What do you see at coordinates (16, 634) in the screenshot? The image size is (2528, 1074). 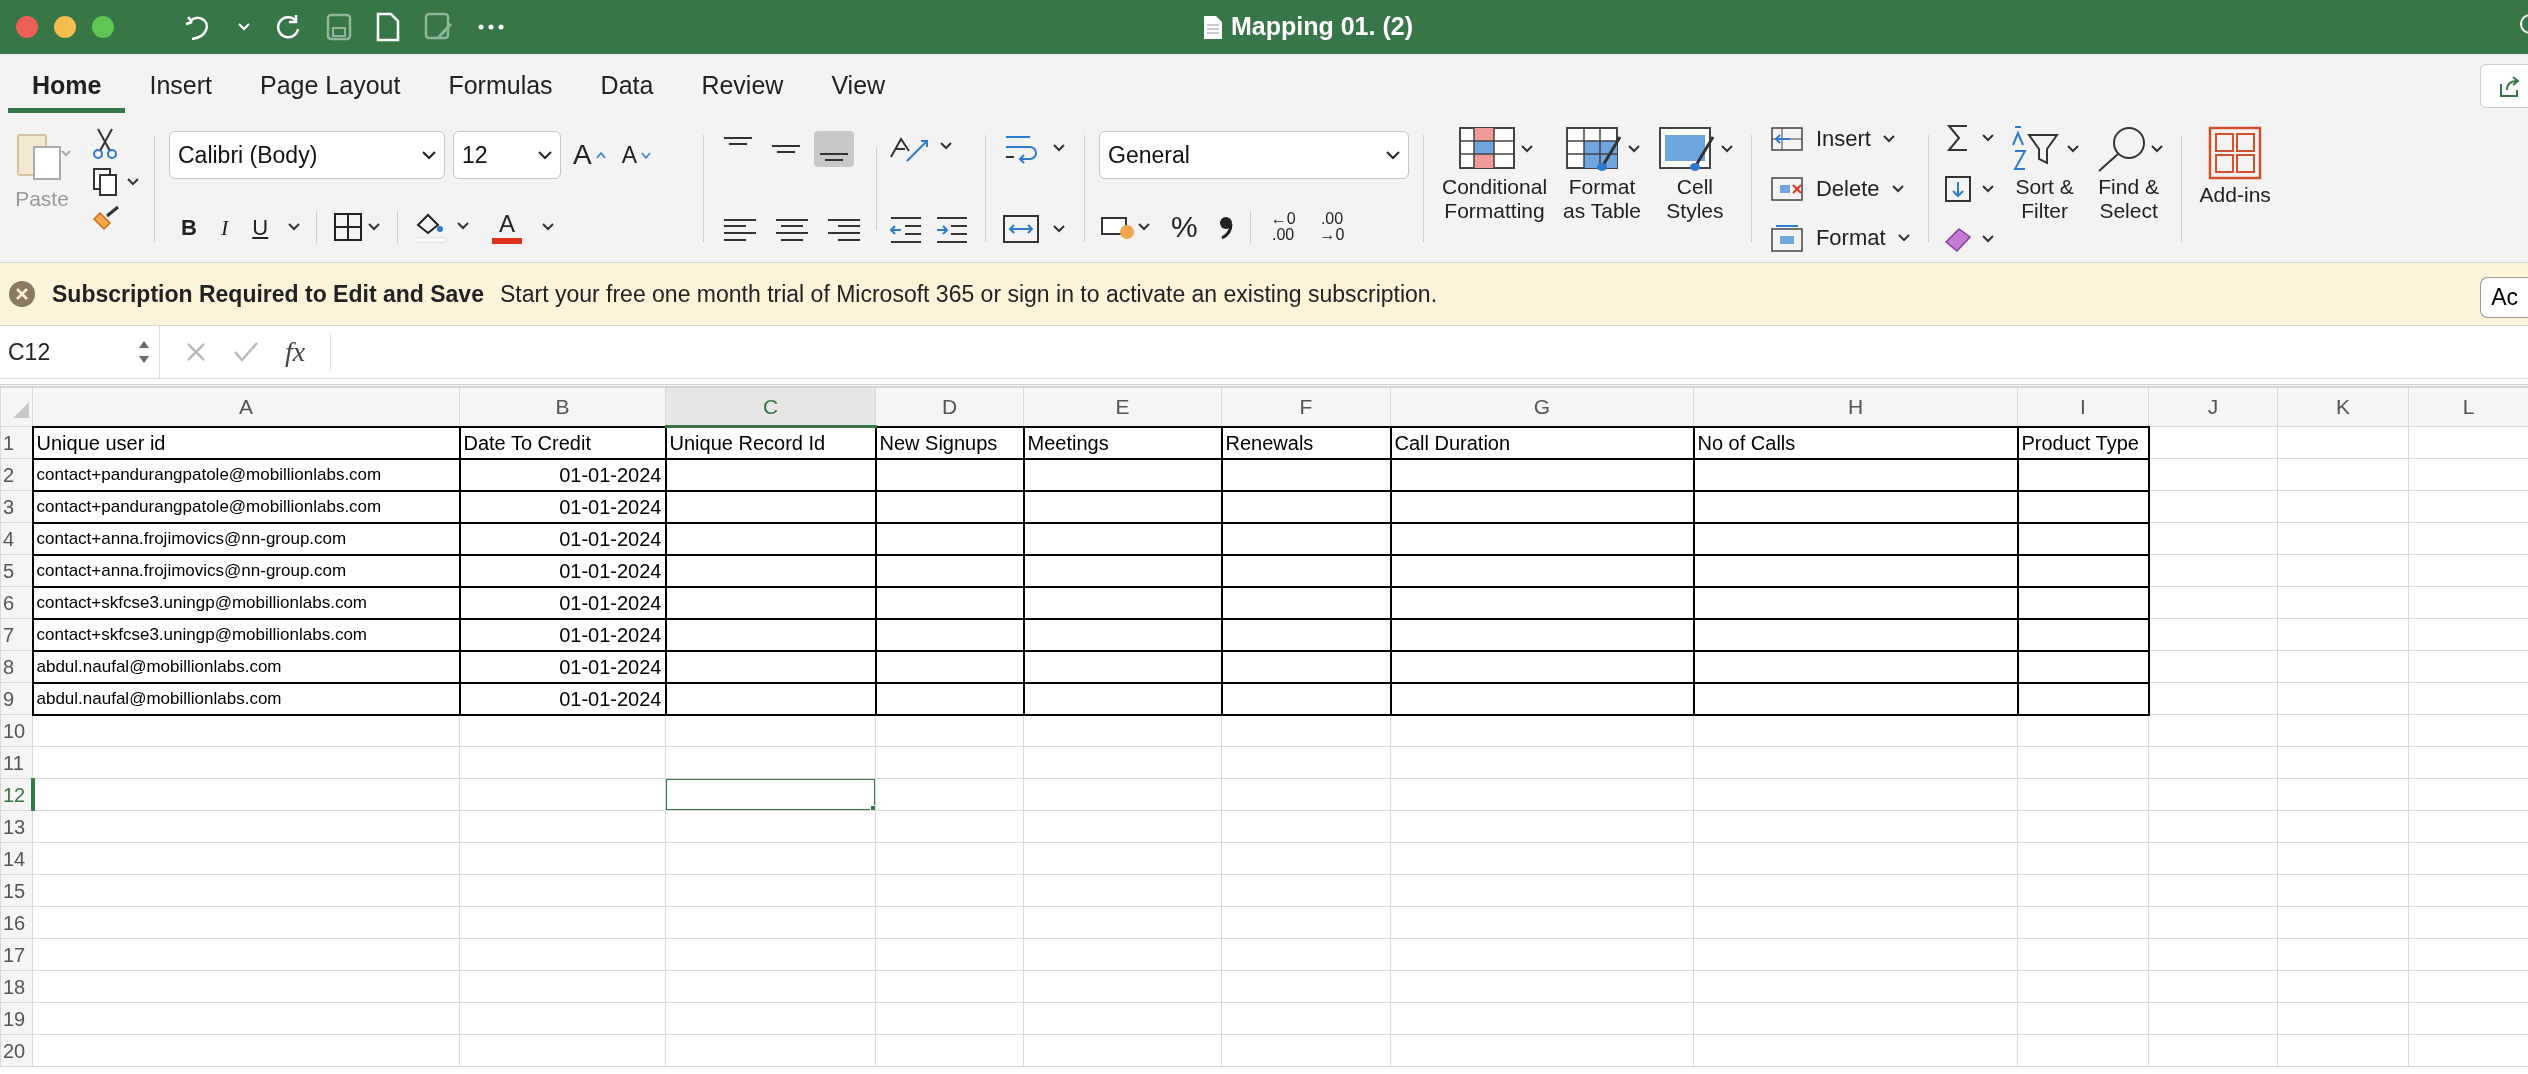 I see `row-header: 7` at bounding box center [16, 634].